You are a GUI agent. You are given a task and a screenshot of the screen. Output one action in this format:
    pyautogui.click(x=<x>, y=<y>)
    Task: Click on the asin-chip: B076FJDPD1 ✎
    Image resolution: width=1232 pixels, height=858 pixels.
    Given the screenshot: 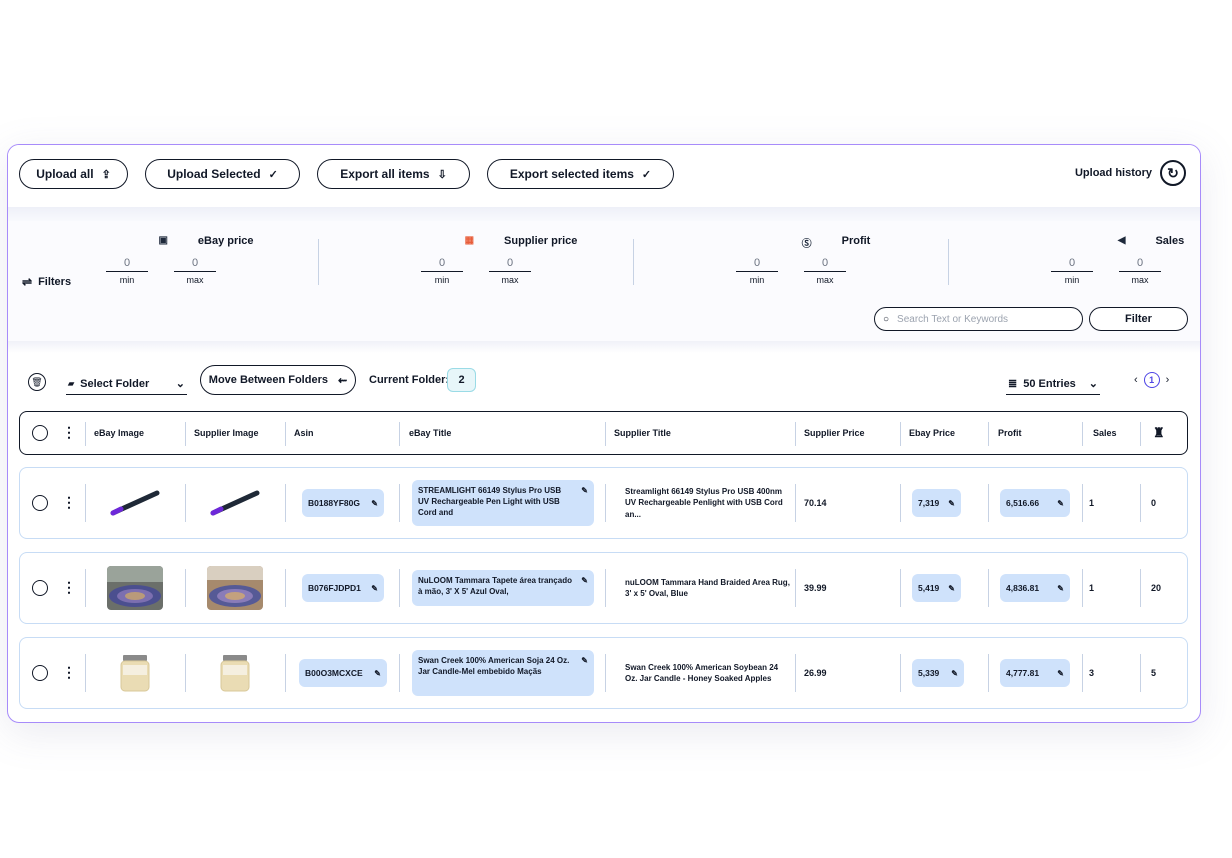 What is the action you would take?
    pyautogui.click(x=343, y=588)
    